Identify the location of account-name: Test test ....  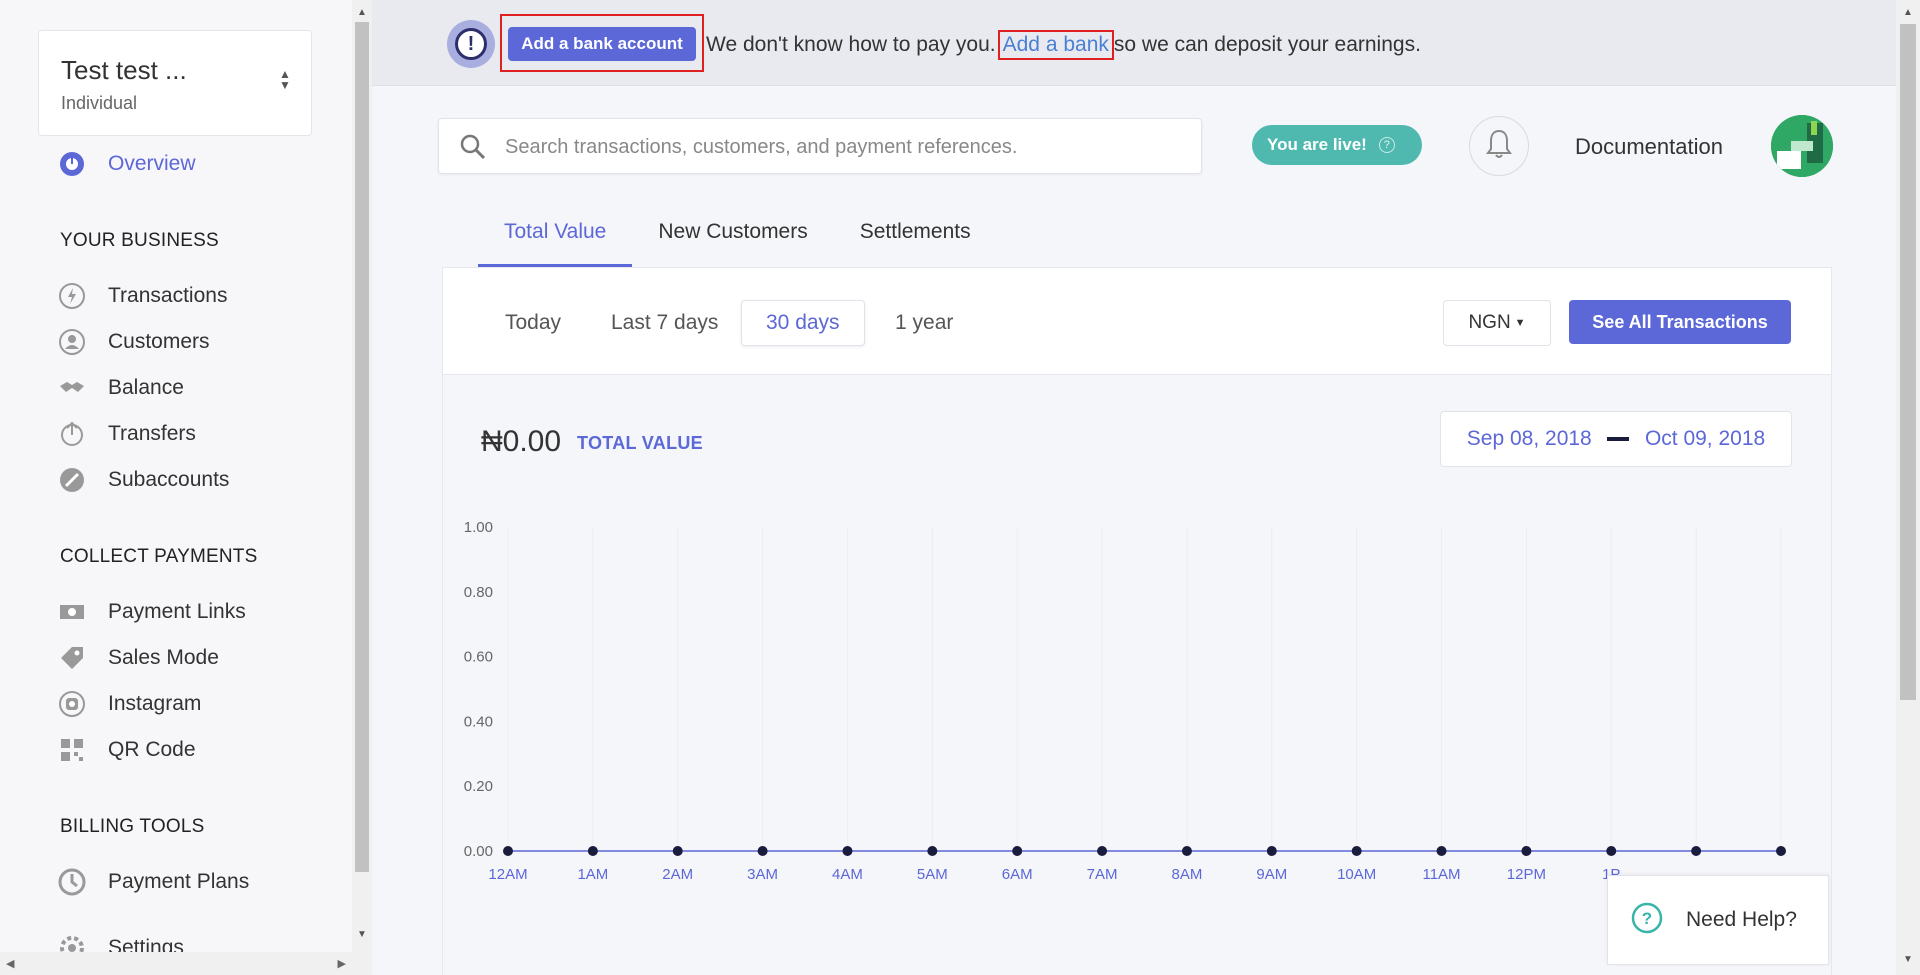
(124, 70).